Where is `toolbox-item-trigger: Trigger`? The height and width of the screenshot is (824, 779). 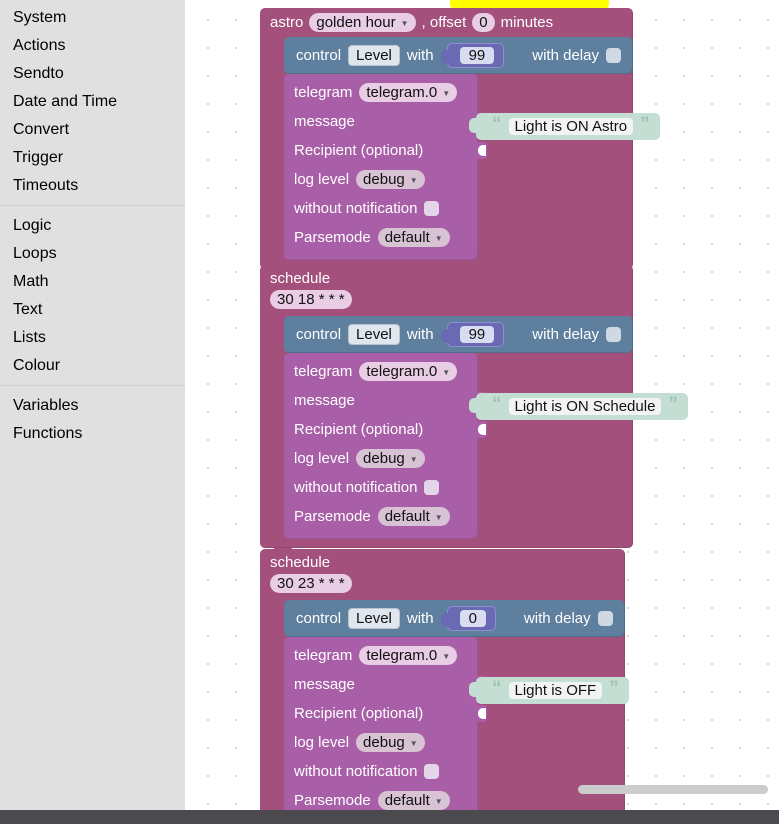
toolbox-item-trigger: Trigger is located at coordinates (92, 158).